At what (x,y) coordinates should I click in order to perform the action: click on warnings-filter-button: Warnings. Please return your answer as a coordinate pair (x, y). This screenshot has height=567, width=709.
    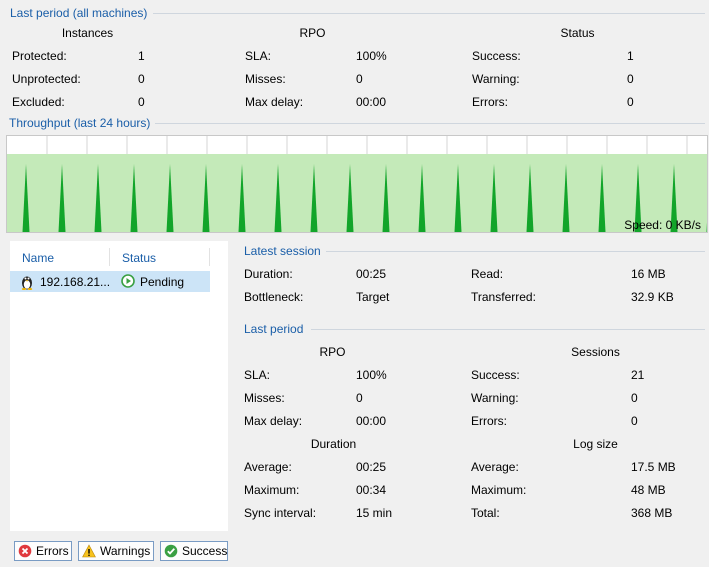
    Looking at the image, I should click on (116, 551).